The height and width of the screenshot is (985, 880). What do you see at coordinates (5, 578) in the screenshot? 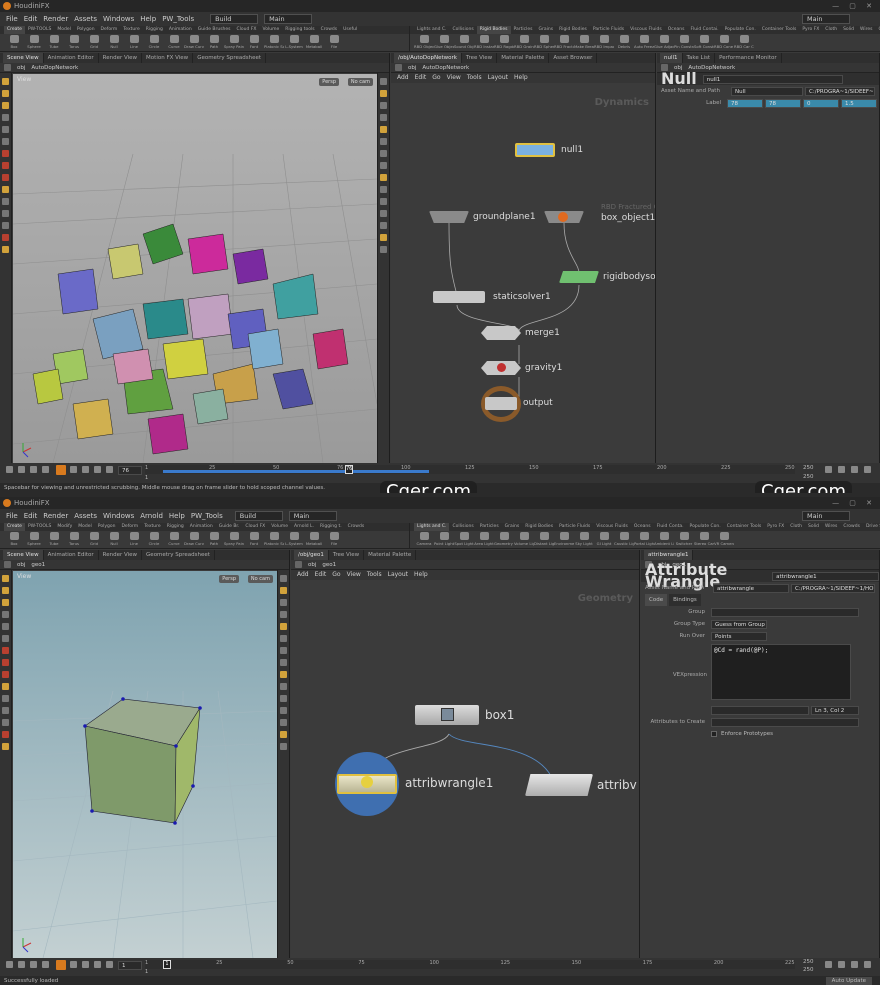
I see `select-tool-icon` at bounding box center [5, 578].